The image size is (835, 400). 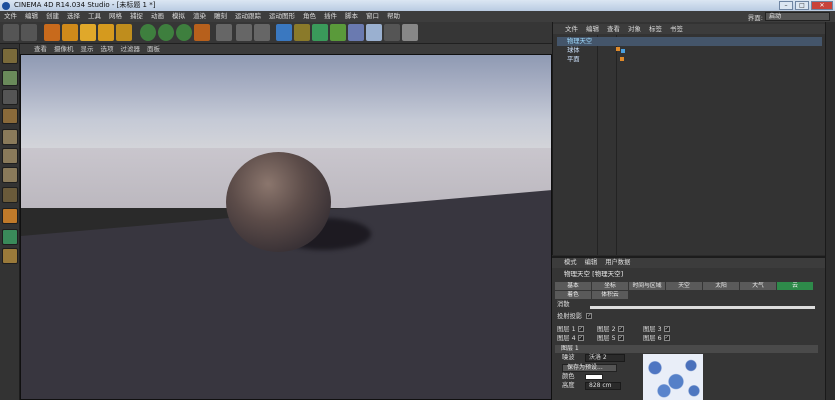 What do you see at coordinates (580, 338) in the screenshot?
I see `layer-4-checkbox: ✓` at bounding box center [580, 338].